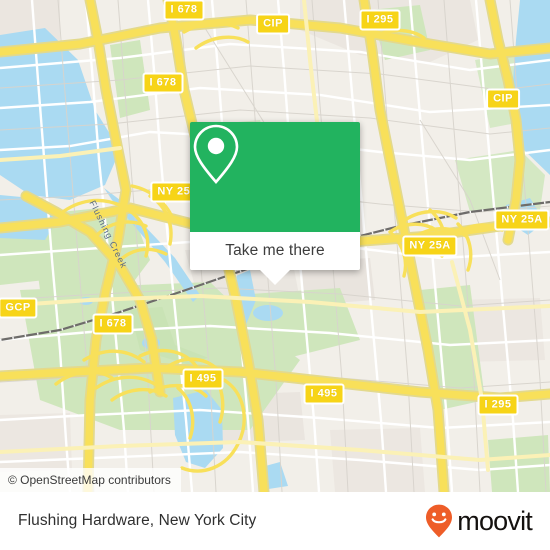  Describe the element at coordinates (216, 154) in the screenshot. I see `map-pin-icon` at that location.